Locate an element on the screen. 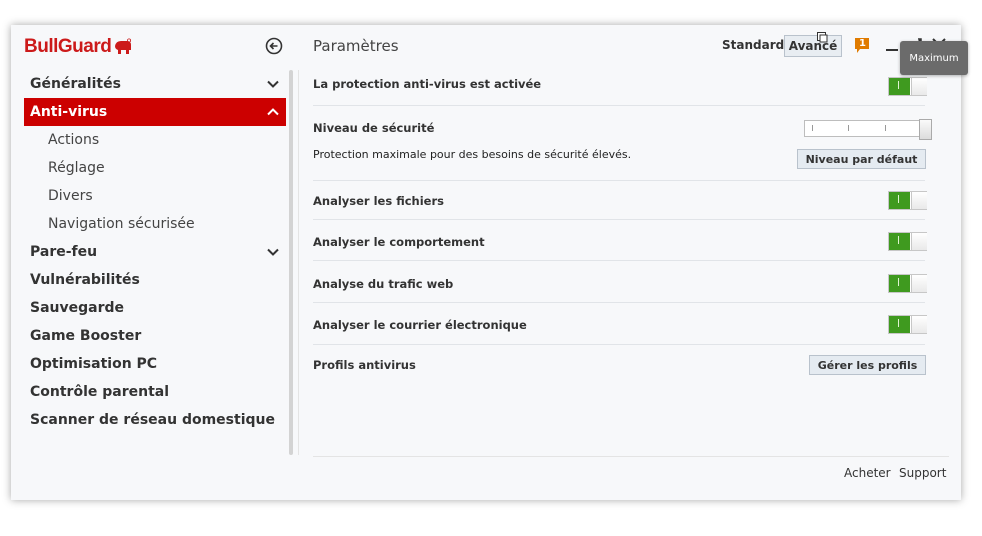  sidebar-item-label: Généralités is located at coordinates (75, 84).